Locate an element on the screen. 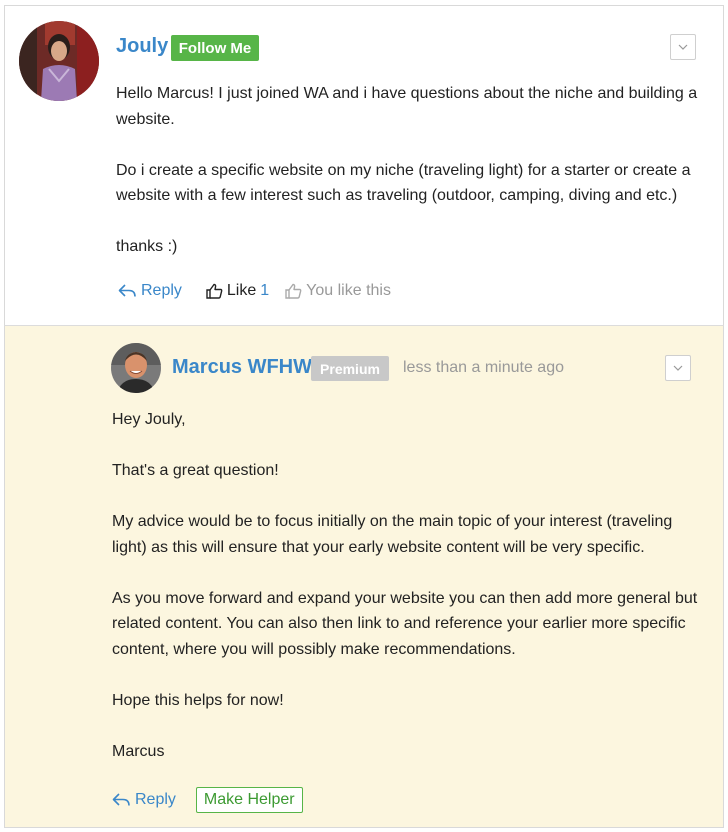 The image size is (728, 832). reply-paragraph: Hope this helps for now! is located at coordinates (198, 700).